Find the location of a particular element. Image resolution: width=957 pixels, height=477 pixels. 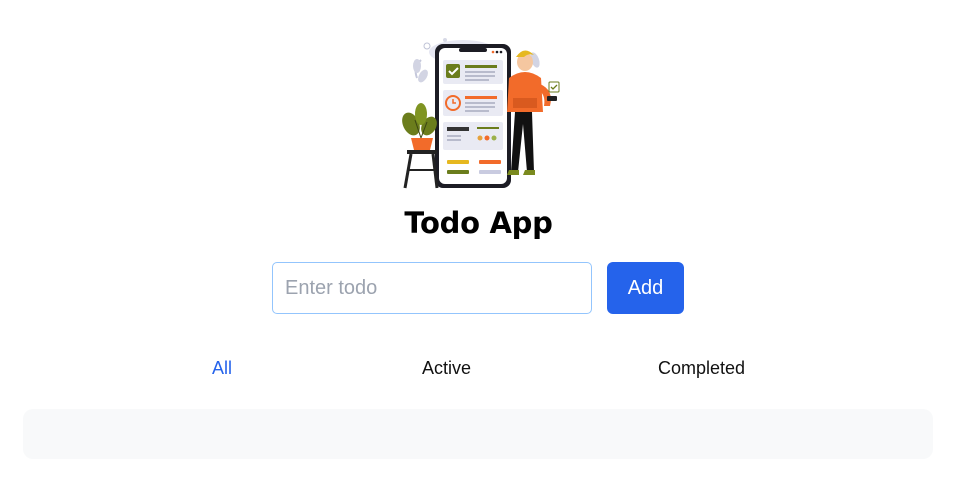

todo-input is located at coordinates (432, 288).